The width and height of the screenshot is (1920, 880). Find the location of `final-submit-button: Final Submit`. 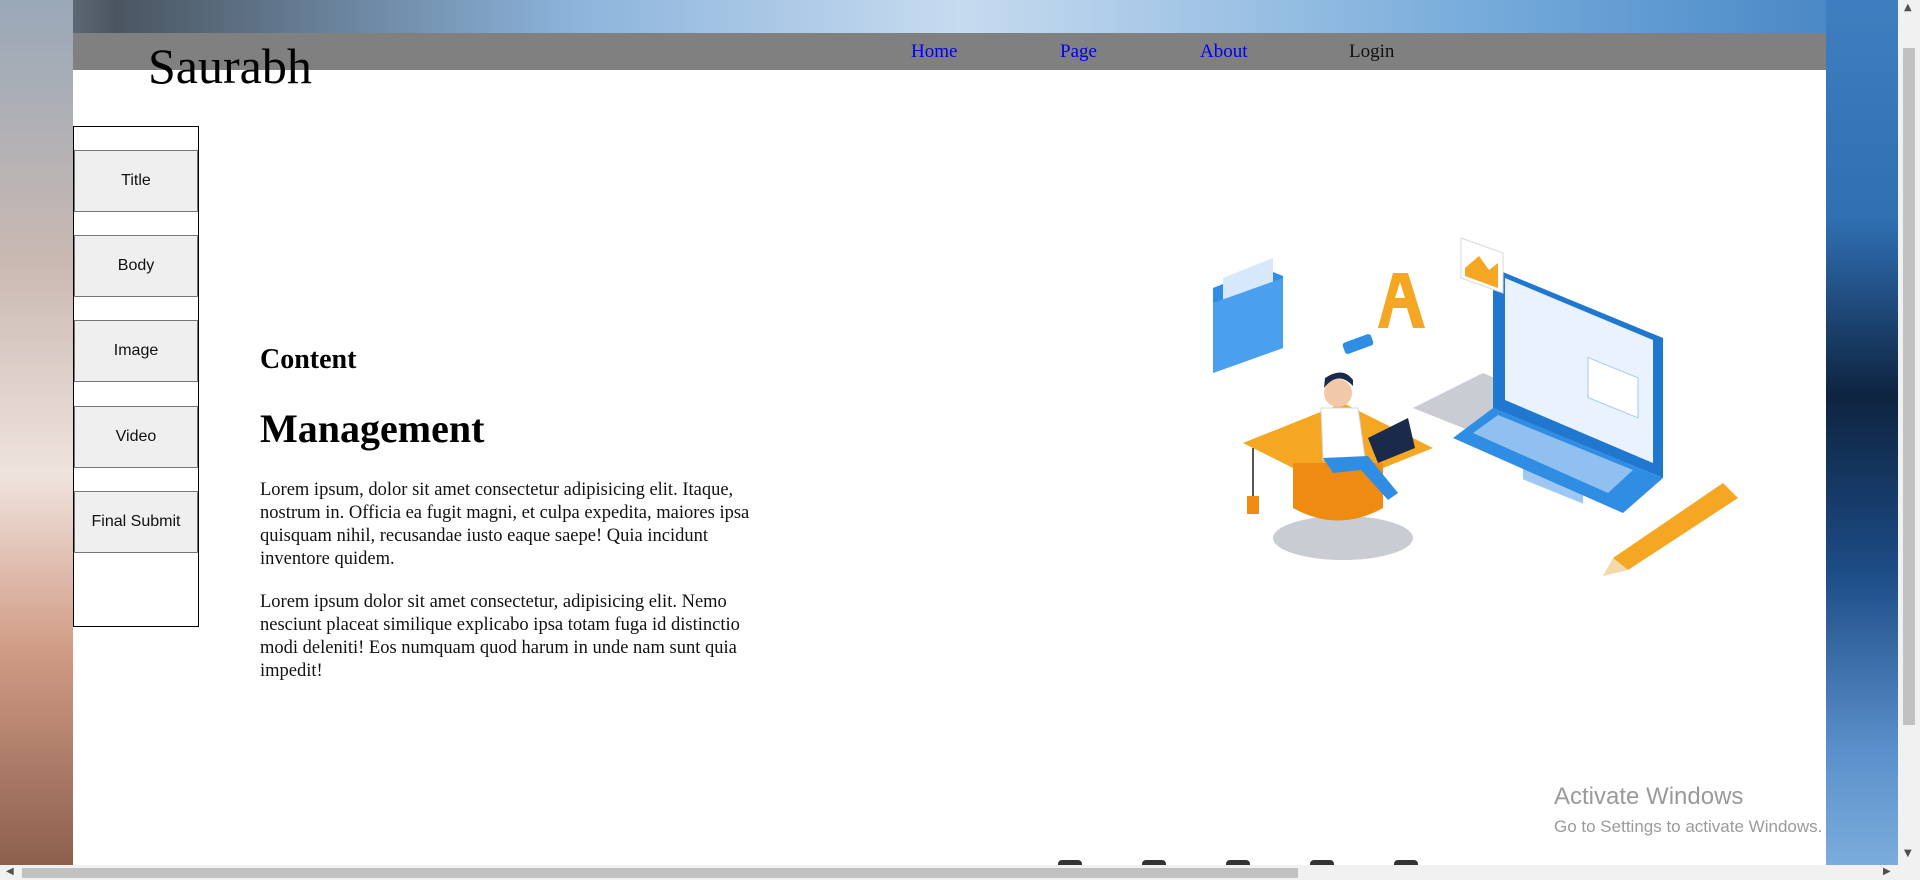

final-submit-button: Final Submit is located at coordinates (136, 522).